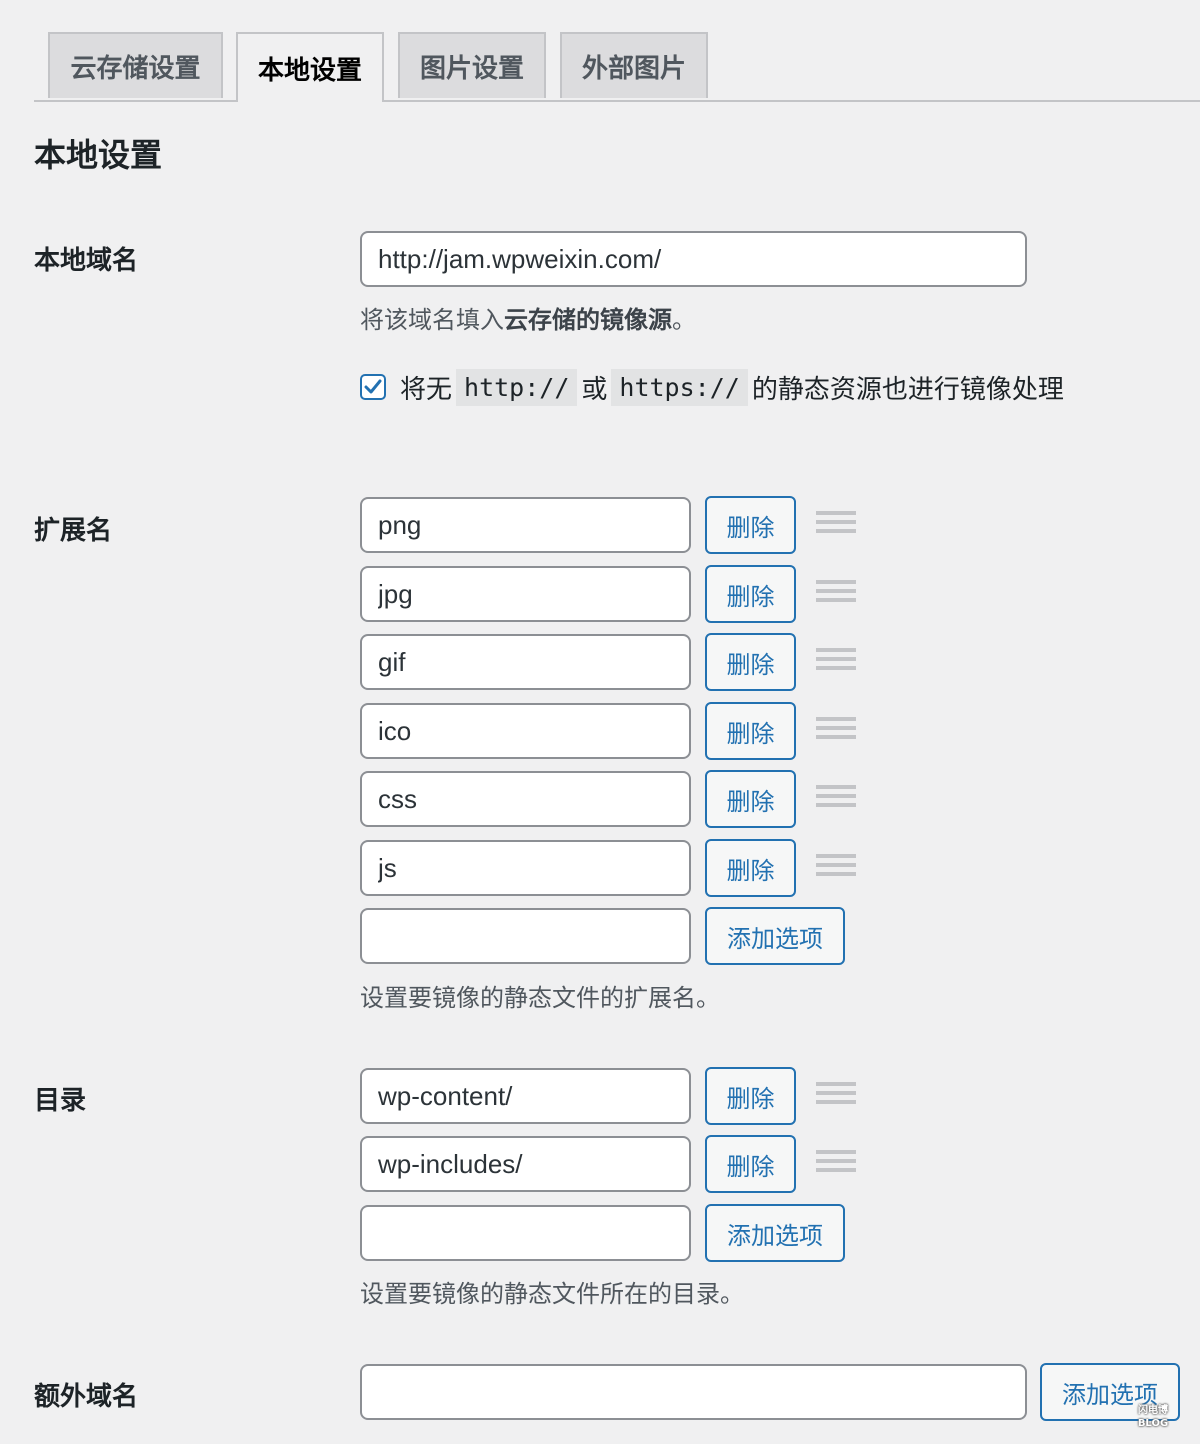 The width and height of the screenshot is (1200, 1444). What do you see at coordinates (472, 65) in the screenshot?
I see `tab-image-settings: 图片设置` at bounding box center [472, 65].